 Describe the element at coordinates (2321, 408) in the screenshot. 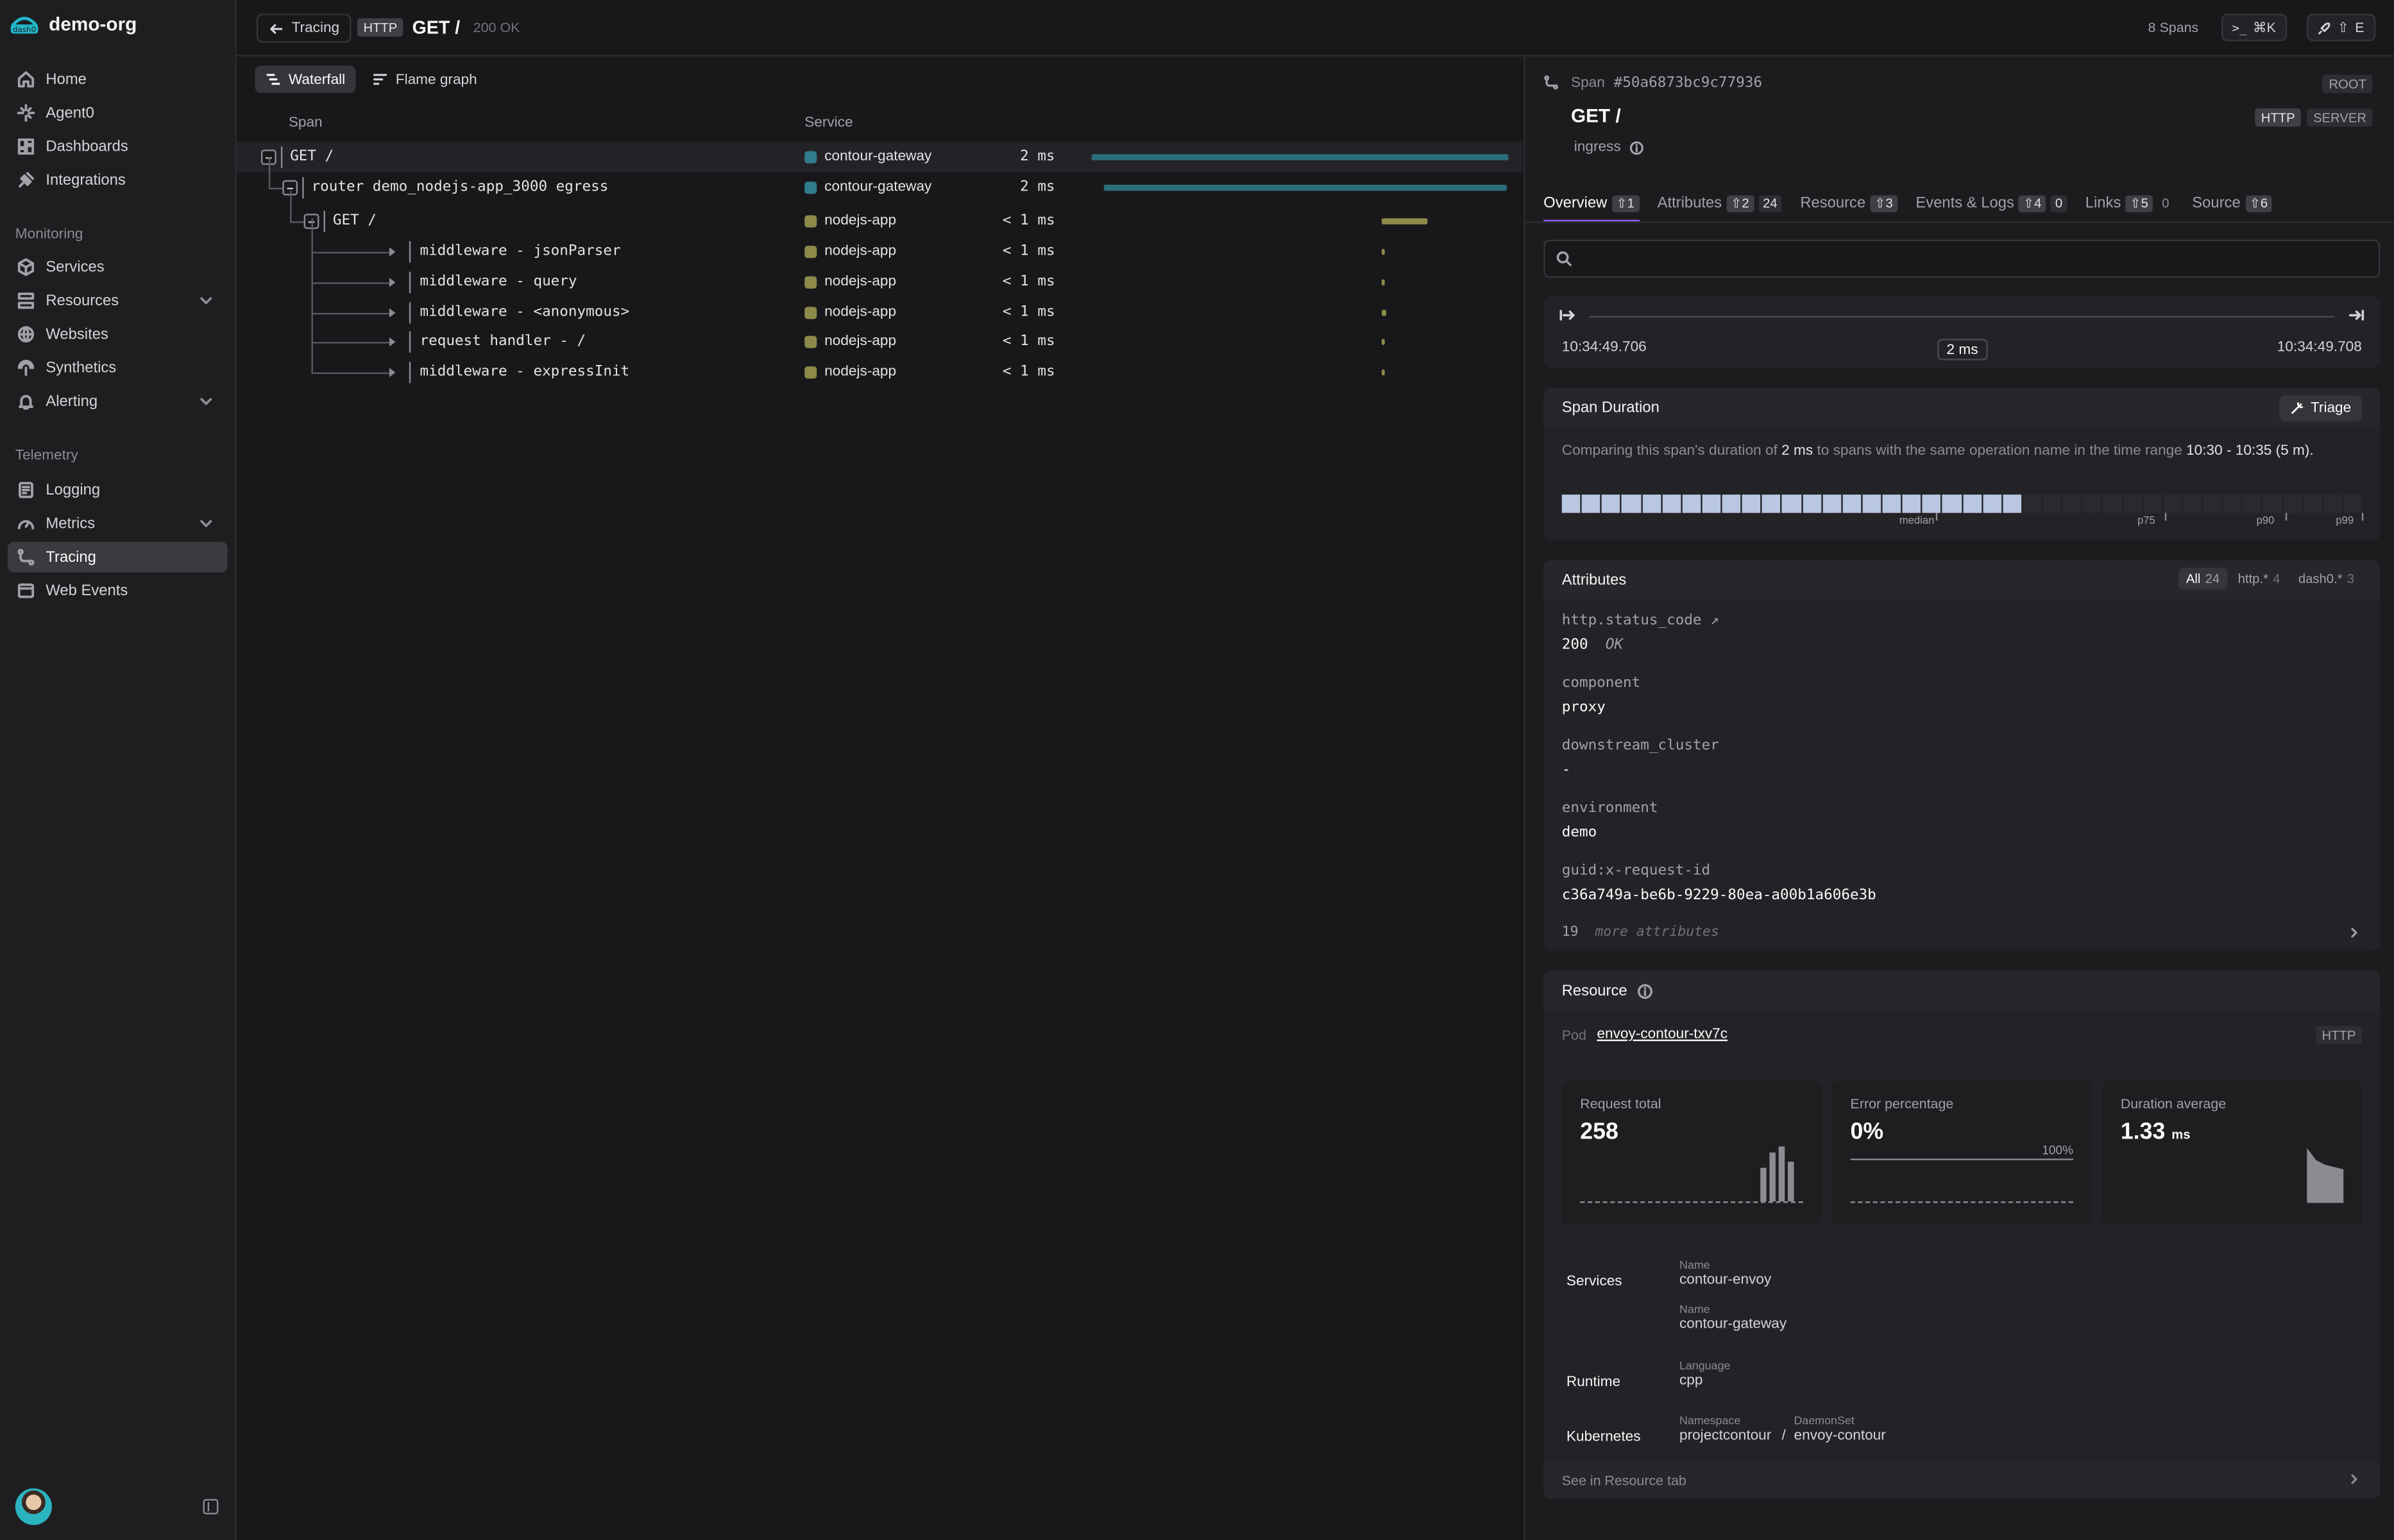

I see `triage-button: Triage` at that location.